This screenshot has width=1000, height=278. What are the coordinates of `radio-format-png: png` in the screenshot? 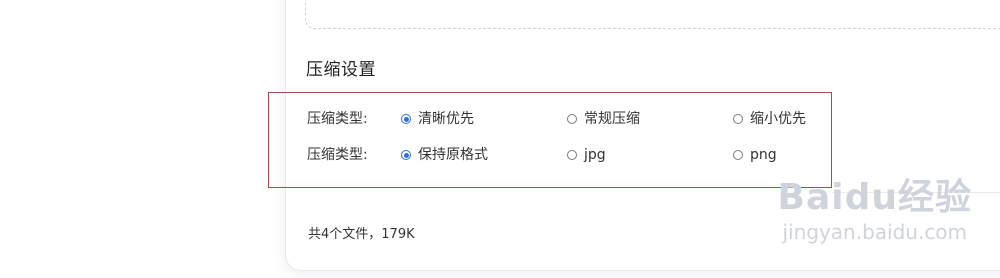 It's located at (755, 155).